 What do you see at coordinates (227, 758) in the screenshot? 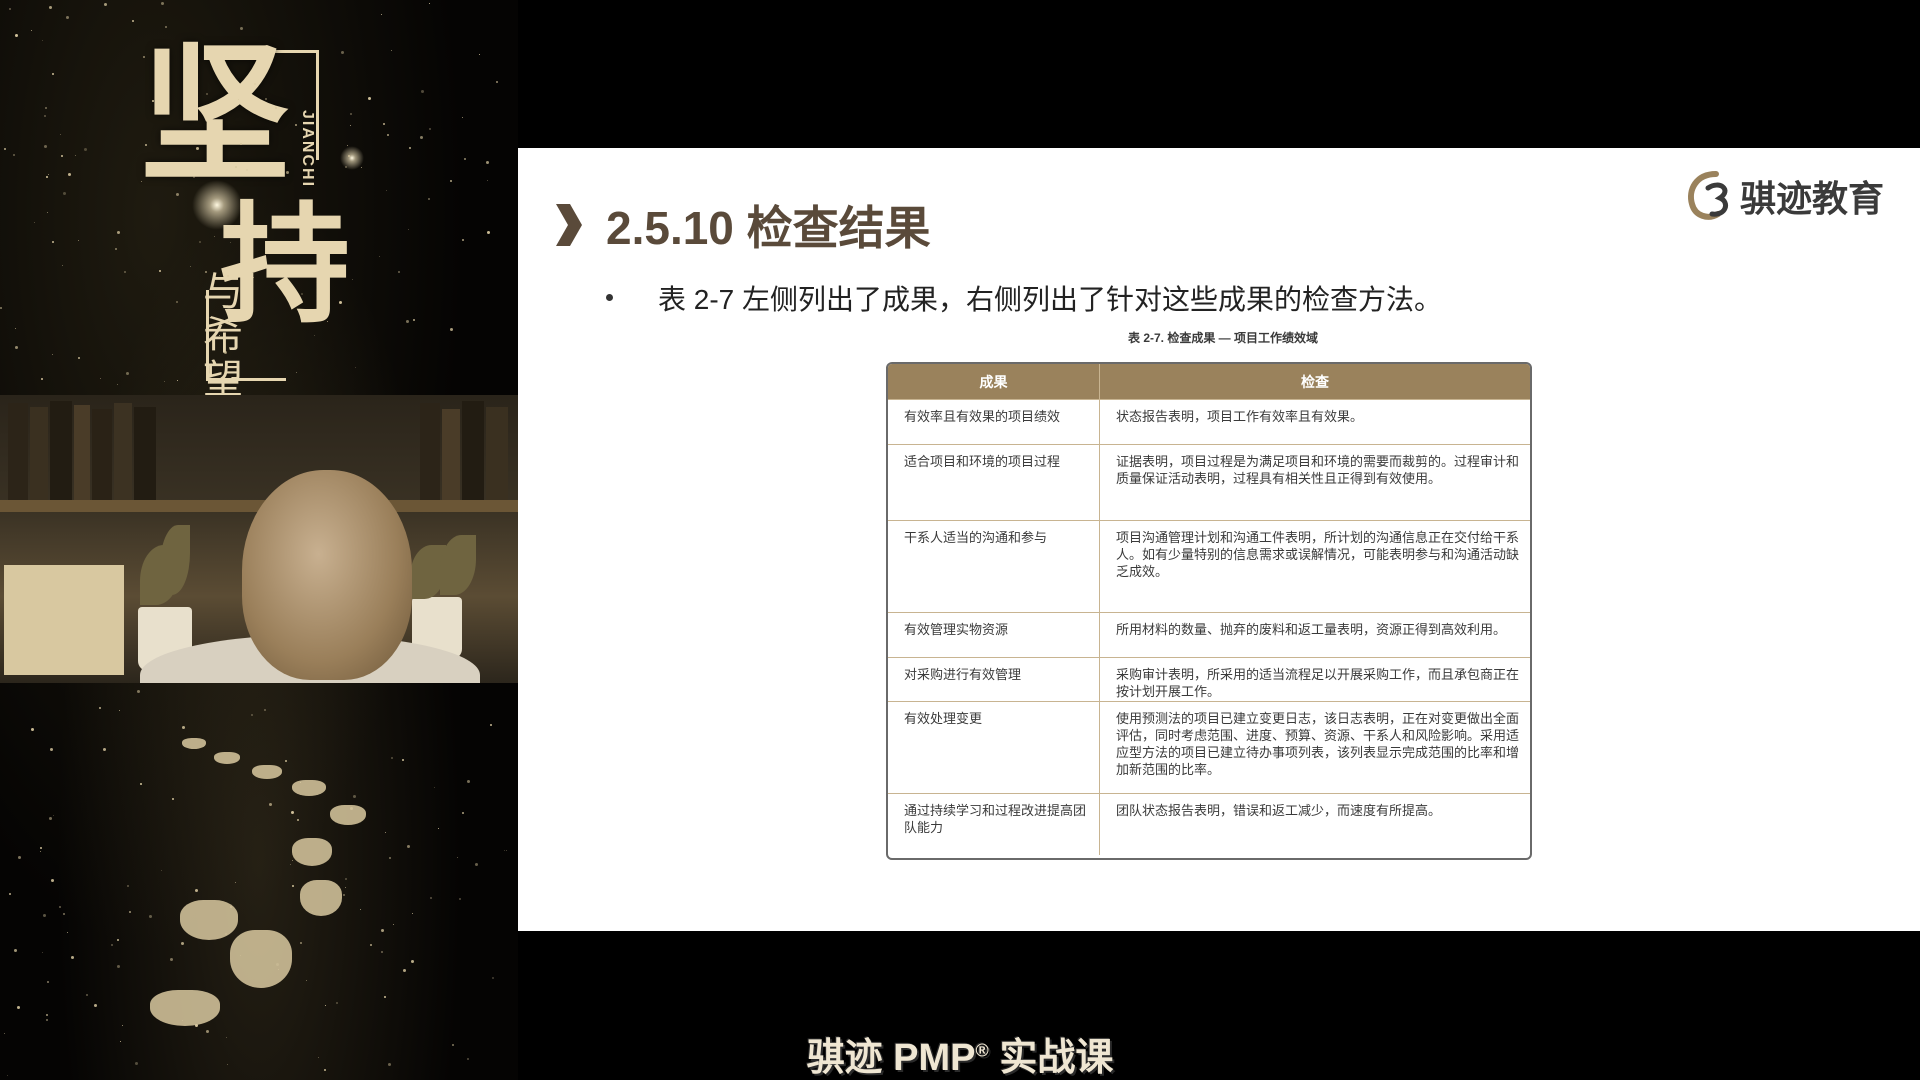
I see `footprint` at bounding box center [227, 758].